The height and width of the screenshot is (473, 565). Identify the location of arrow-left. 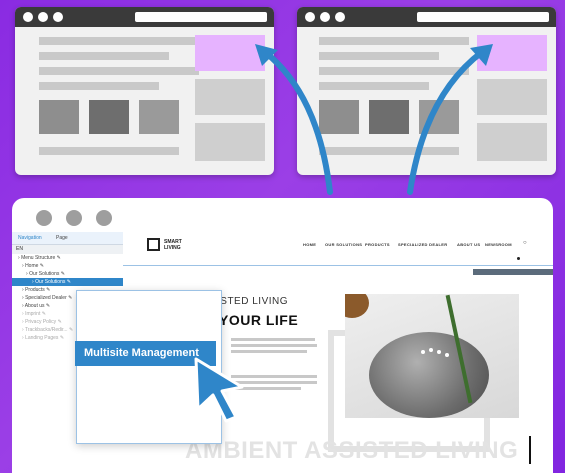
(297, 122).